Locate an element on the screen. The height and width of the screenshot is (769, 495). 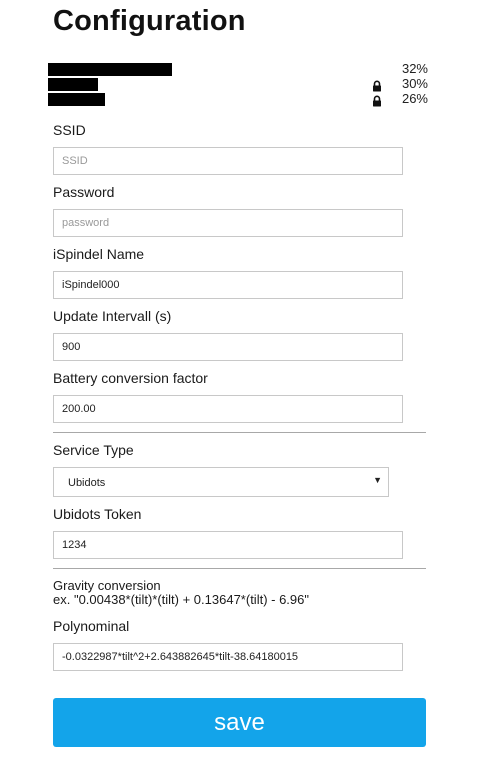
polynomial-label: Polynominal is located at coordinates (91, 626).